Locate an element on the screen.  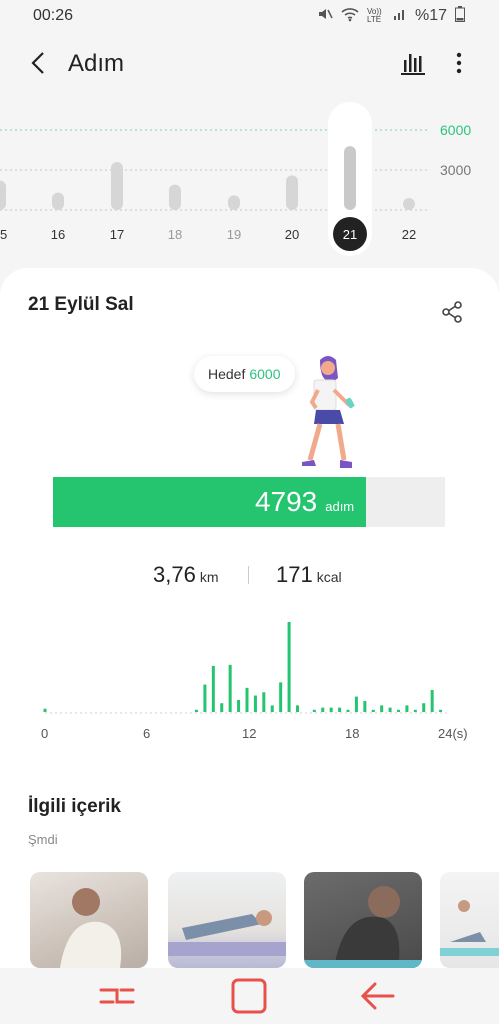
goal-bubble: Hedef 6000 is located at coordinates (244, 374).